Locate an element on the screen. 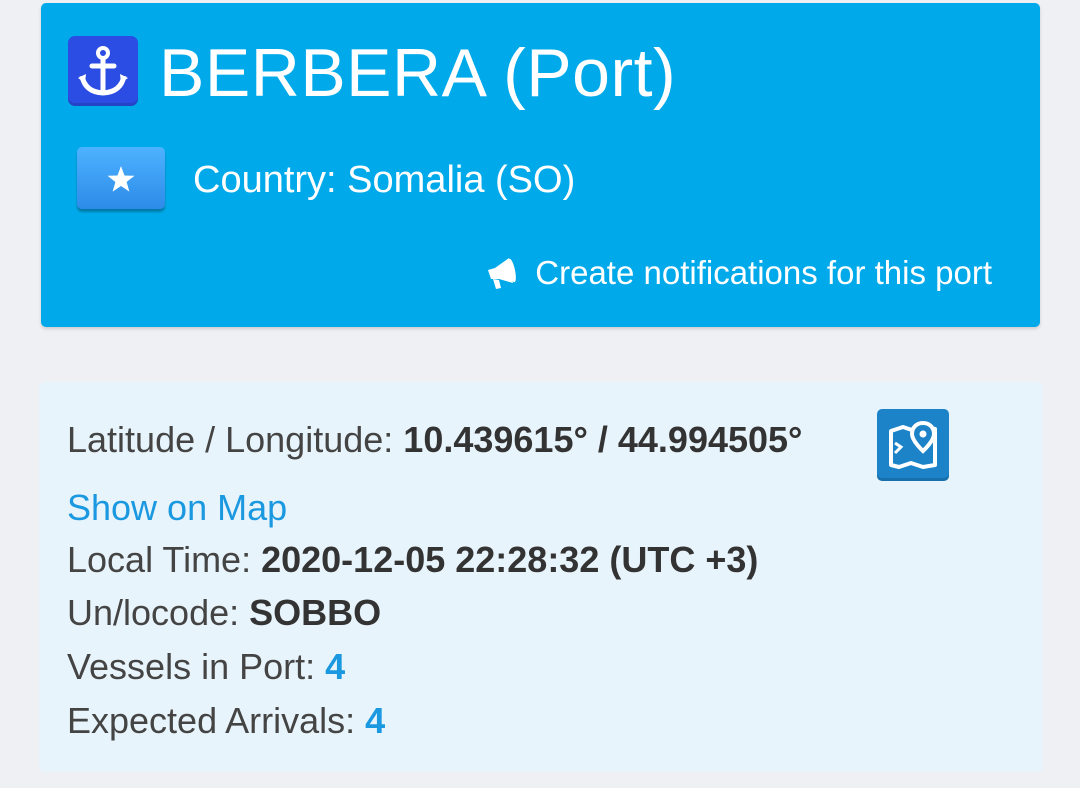 This screenshot has width=1080, height=788. somalia-flag-icon is located at coordinates (121, 178).